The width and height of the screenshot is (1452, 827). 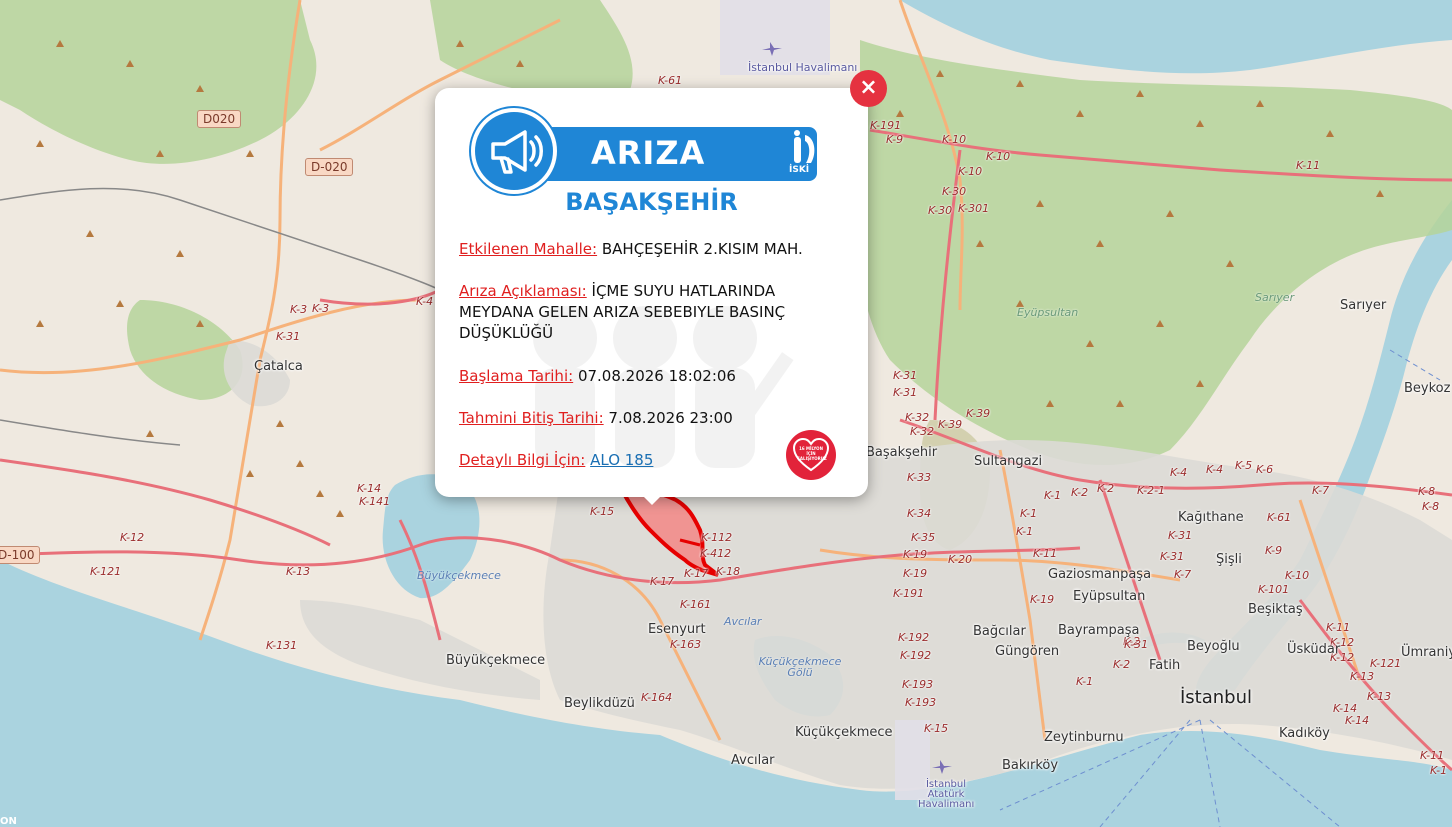 I want to click on place-label: Kağıthane, so click(x=1211, y=517).